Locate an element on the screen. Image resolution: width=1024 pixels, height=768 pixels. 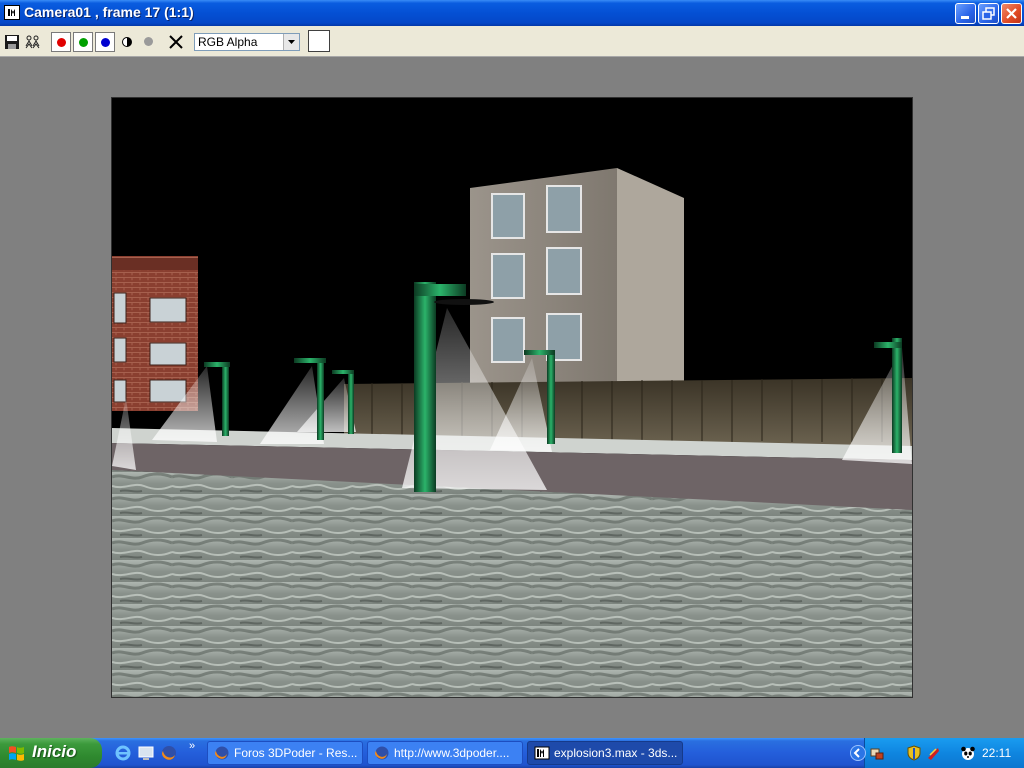
save-icon is located at coordinates (12, 42).